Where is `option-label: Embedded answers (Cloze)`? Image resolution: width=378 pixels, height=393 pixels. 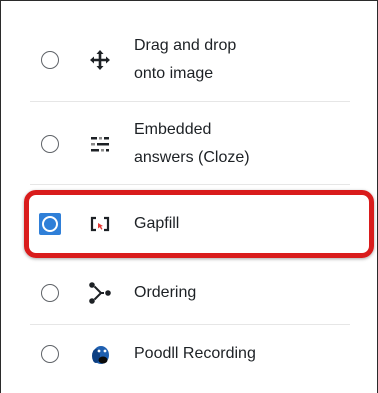
option-label: Embedded answers (Cloze) is located at coordinates (192, 143).